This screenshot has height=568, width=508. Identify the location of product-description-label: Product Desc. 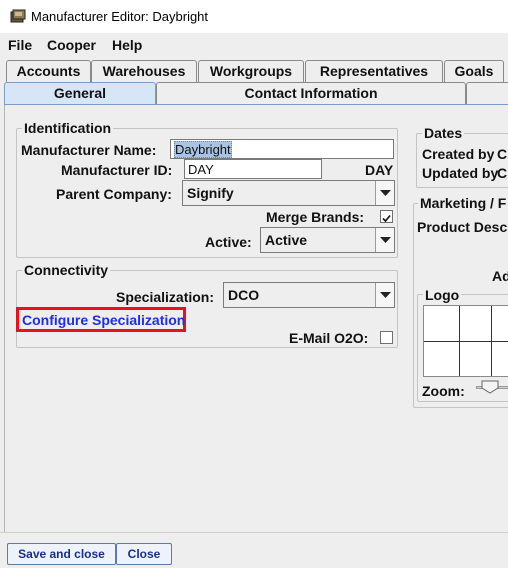
(462, 227).